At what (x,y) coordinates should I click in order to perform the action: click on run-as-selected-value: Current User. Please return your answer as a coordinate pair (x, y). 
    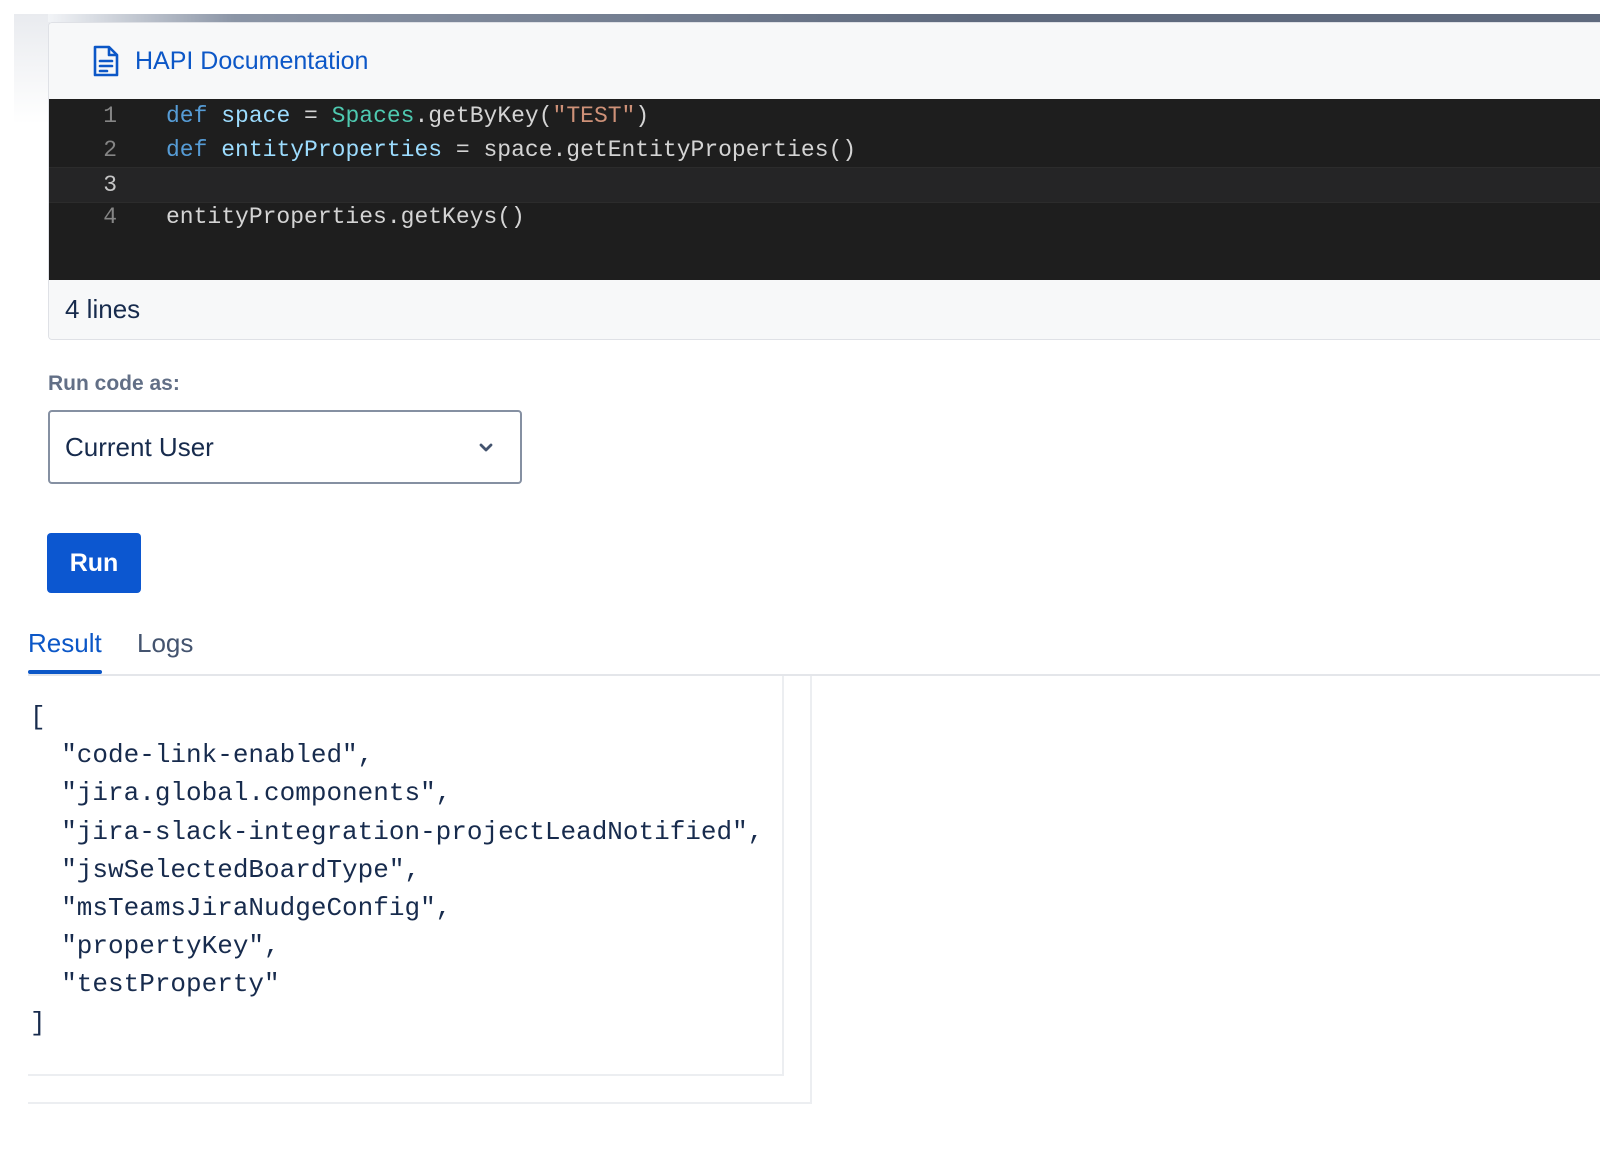
    Looking at the image, I should click on (139, 446).